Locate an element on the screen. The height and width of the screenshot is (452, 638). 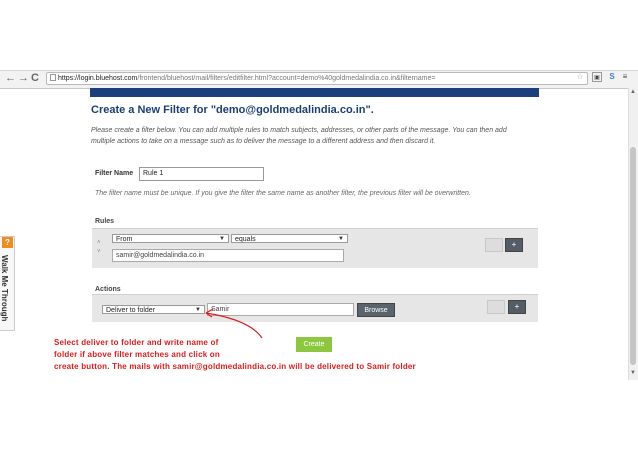
help-question-icon: ? is located at coordinates (7, 242).